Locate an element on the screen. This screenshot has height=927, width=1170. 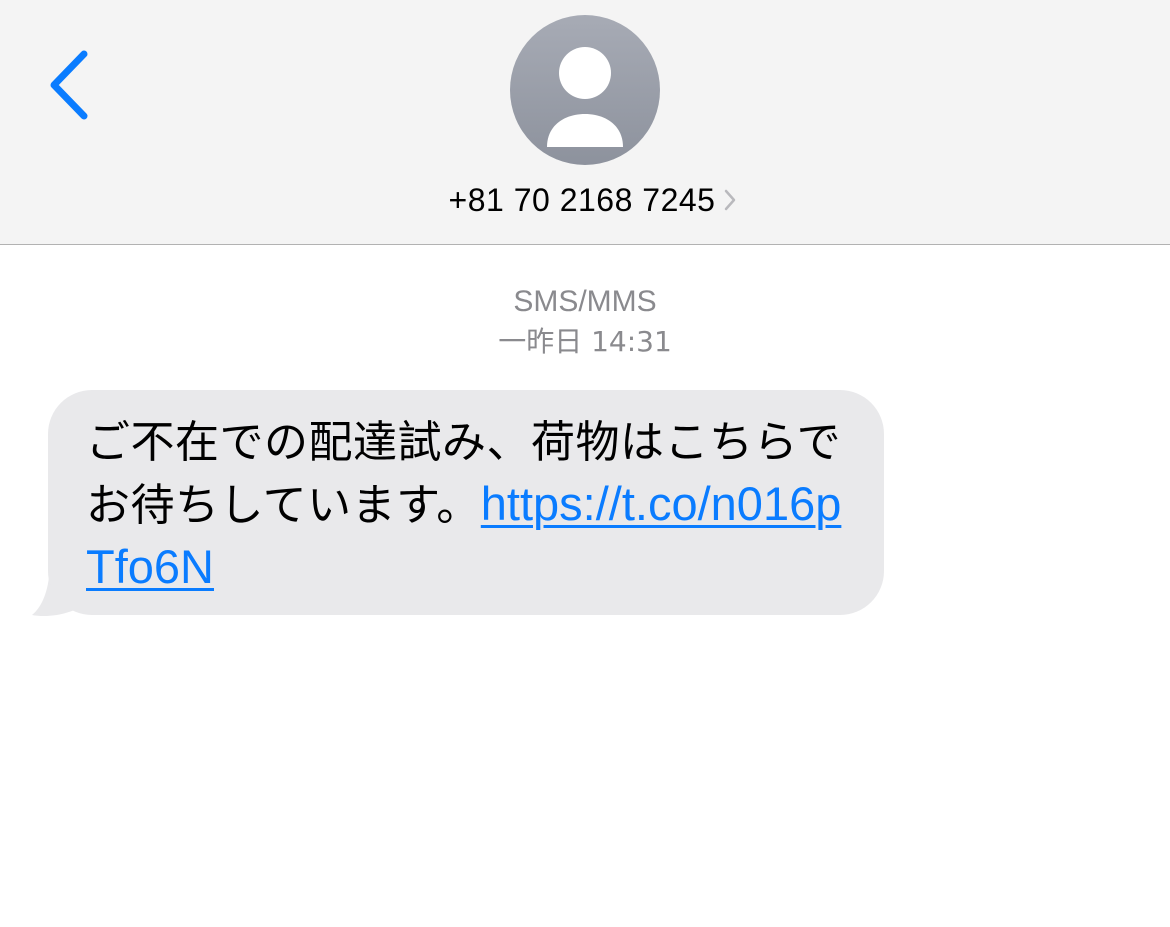
message-timestamp: 一昨日 14:31 is located at coordinates (585, 341).